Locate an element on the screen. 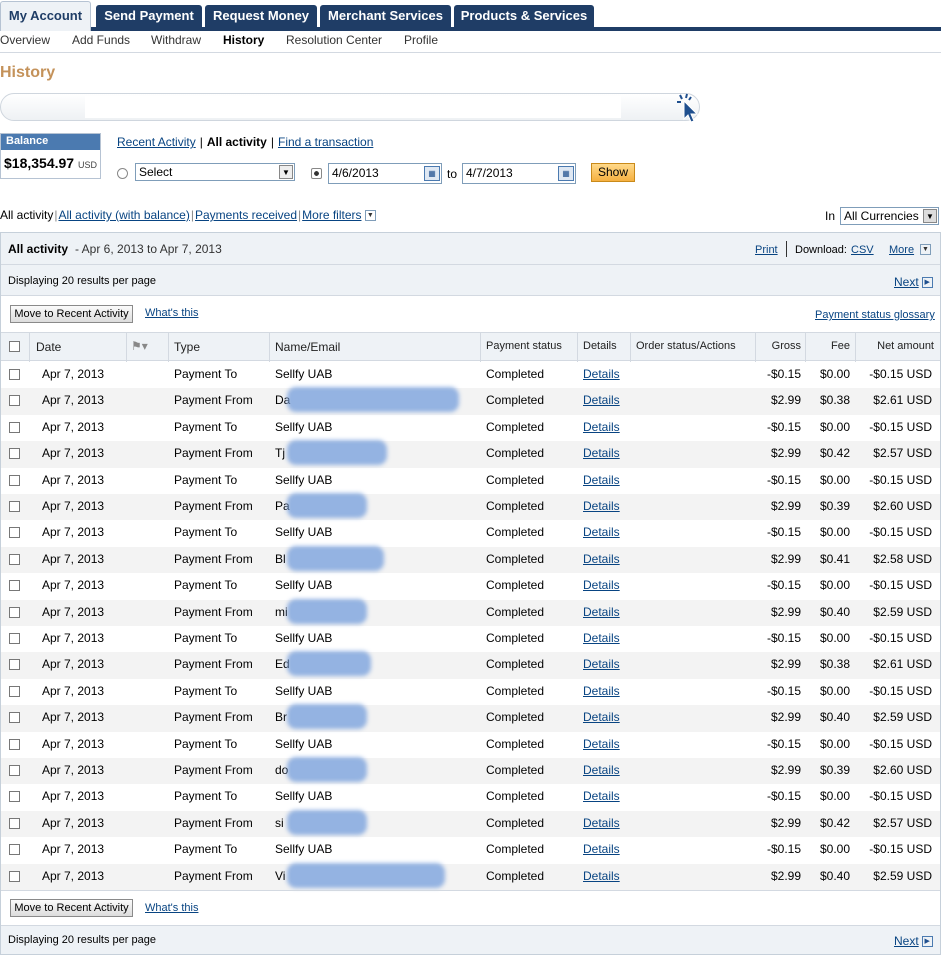 This screenshot has width=941, height=955. row-name: Tj is located at coordinates (280, 453).